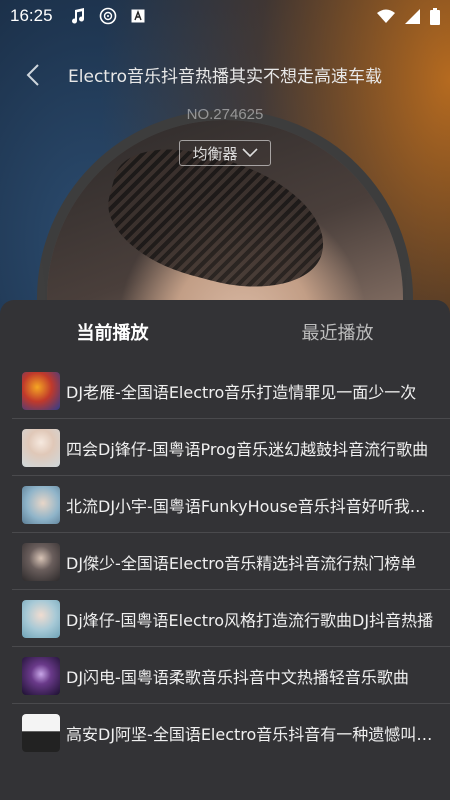 This screenshot has height=800, width=450. I want to click on list-item: 高安DJ阿坚-全国语Electro音乐抖音有一种遗憾叫错过, so click(225, 732).